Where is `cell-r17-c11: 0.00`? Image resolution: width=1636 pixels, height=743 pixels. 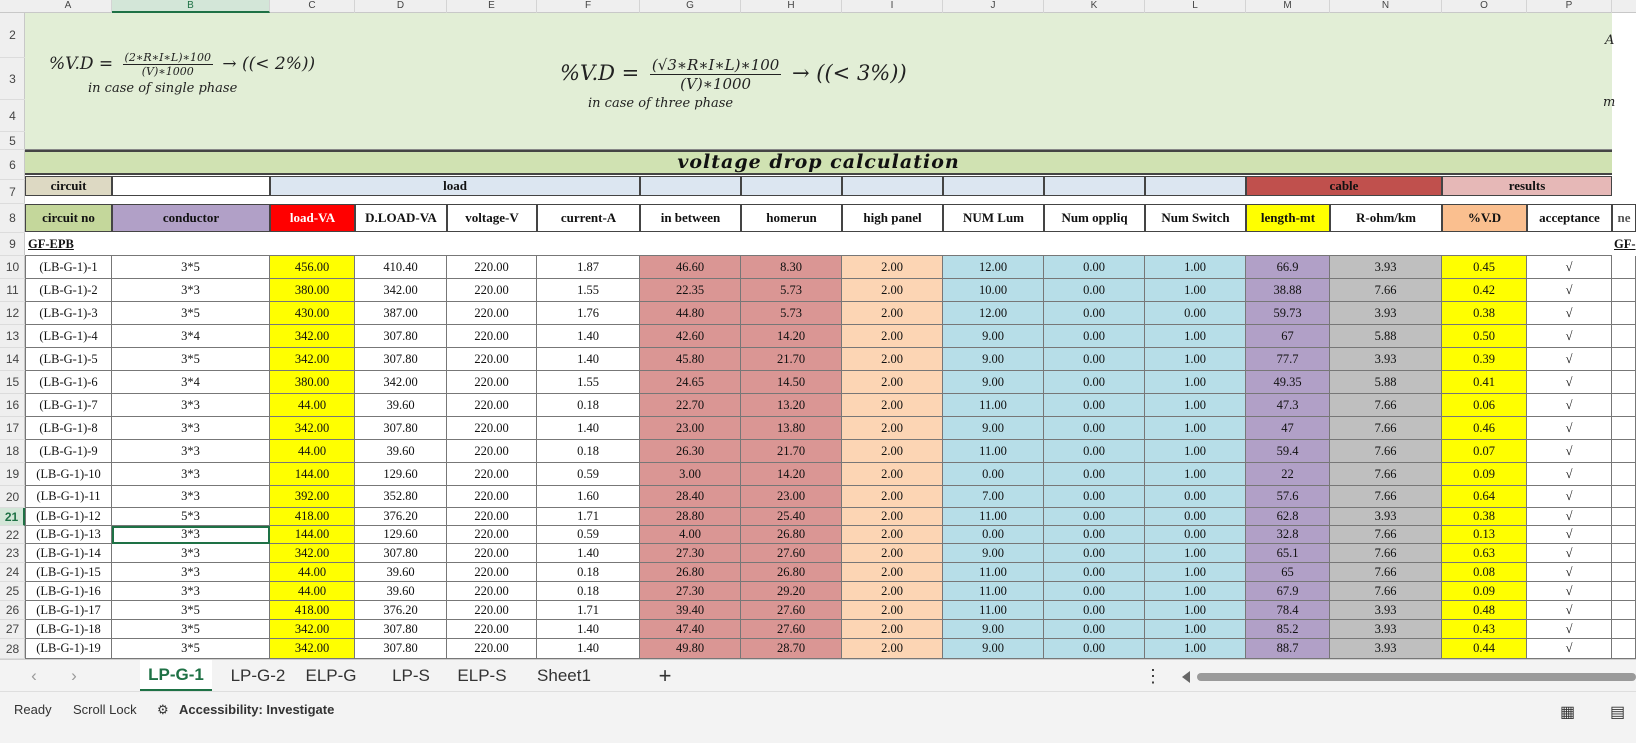 cell-r17-c11: 0.00 is located at coordinates (1094, 610).